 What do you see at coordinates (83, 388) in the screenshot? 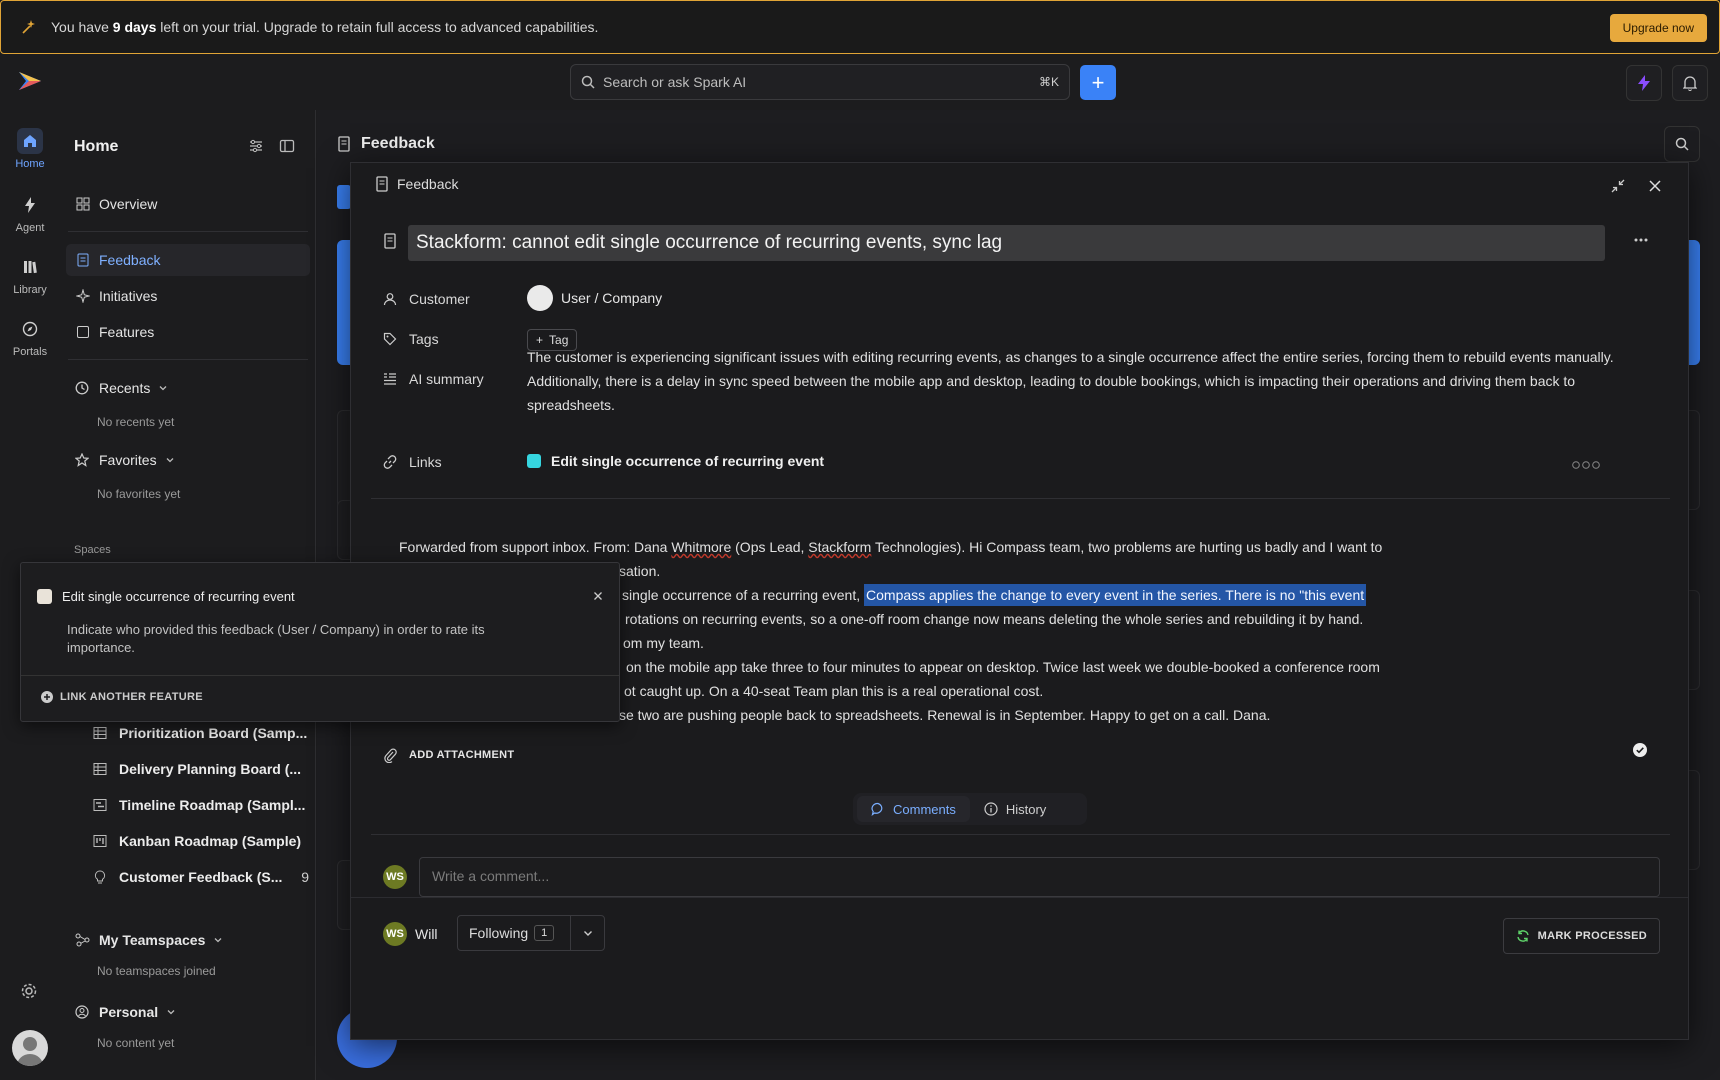
I see `clock-icon` at bounding box center [83, 388].